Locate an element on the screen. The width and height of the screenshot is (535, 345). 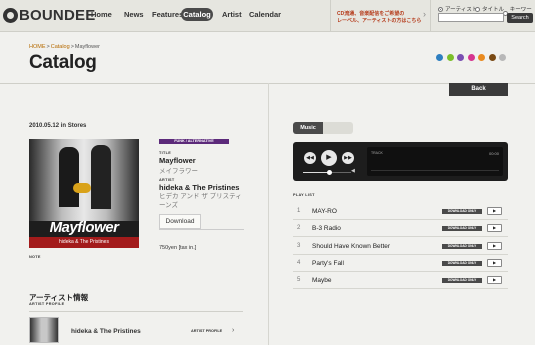
price-divider is located at coordinates (201, 229).